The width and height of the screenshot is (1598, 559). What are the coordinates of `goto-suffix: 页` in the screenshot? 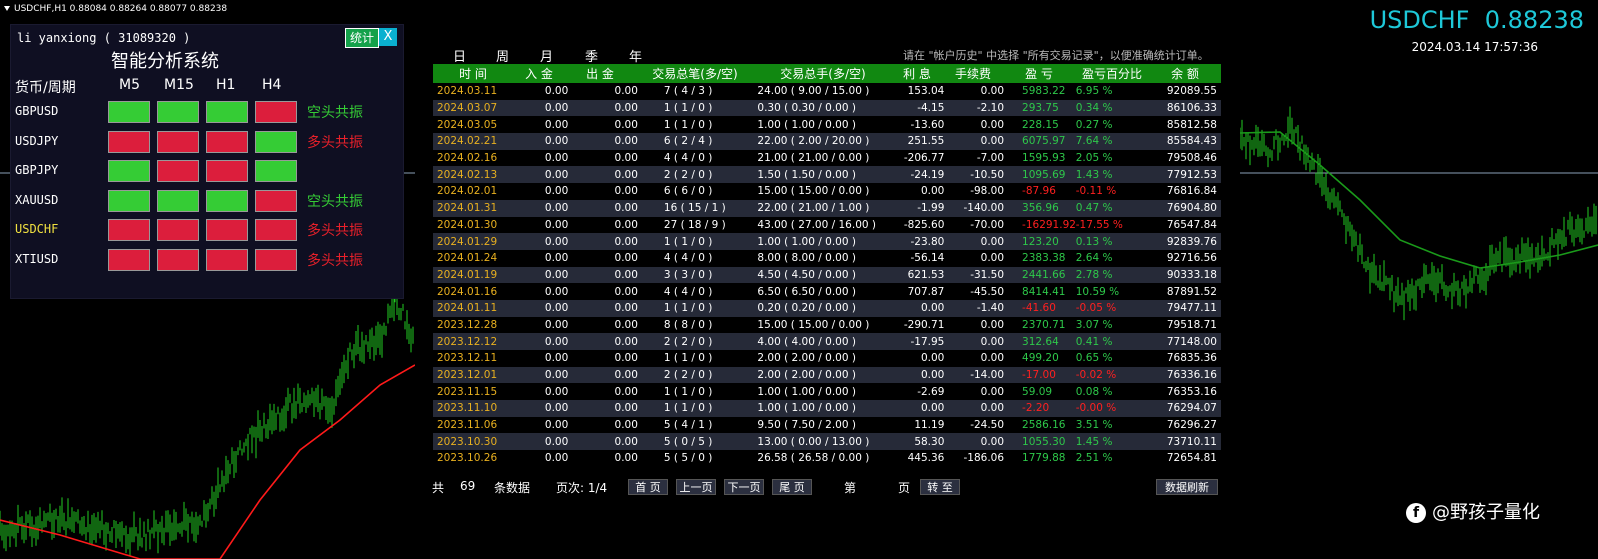 It's located at (904, 488).